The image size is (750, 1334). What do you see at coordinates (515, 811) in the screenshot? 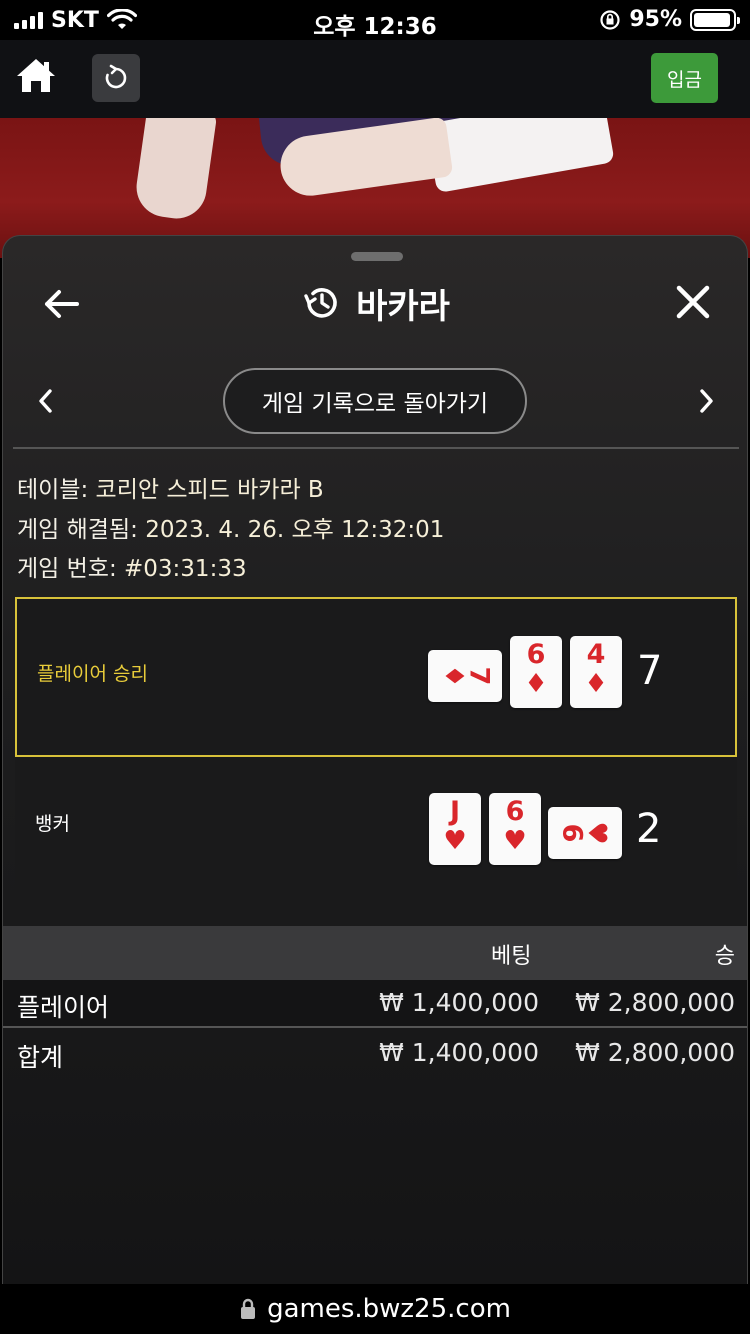
I see `banker-card-2-rank: 6` at bounding box center [515, 811].